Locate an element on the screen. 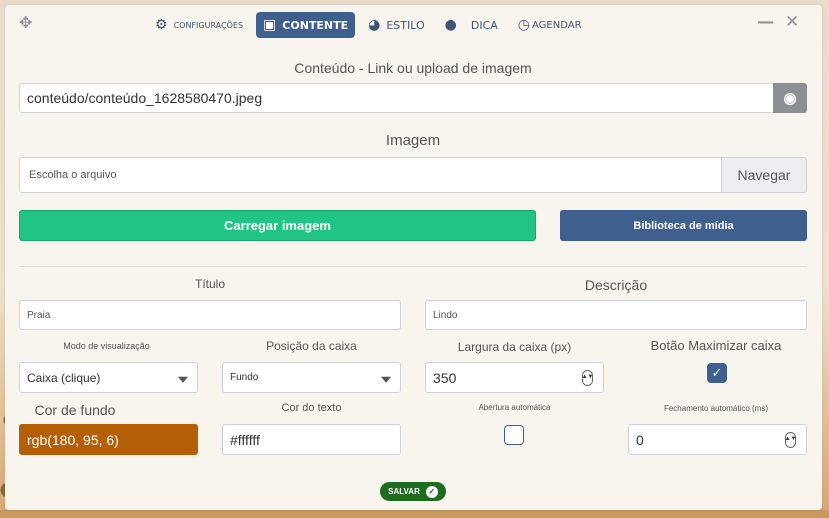  view-mode-select: Caixa (clique) is located at coordinates (108, 377).